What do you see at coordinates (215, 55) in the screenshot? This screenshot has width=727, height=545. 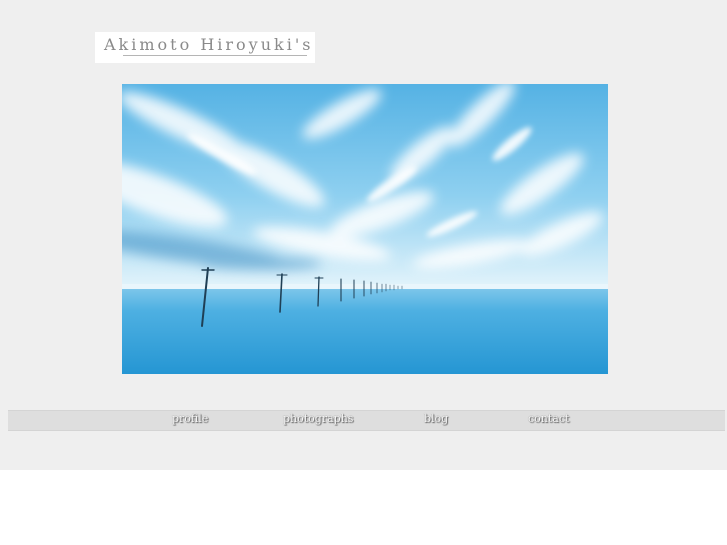 I see `logo-underline` at bounding box center [215, 55].